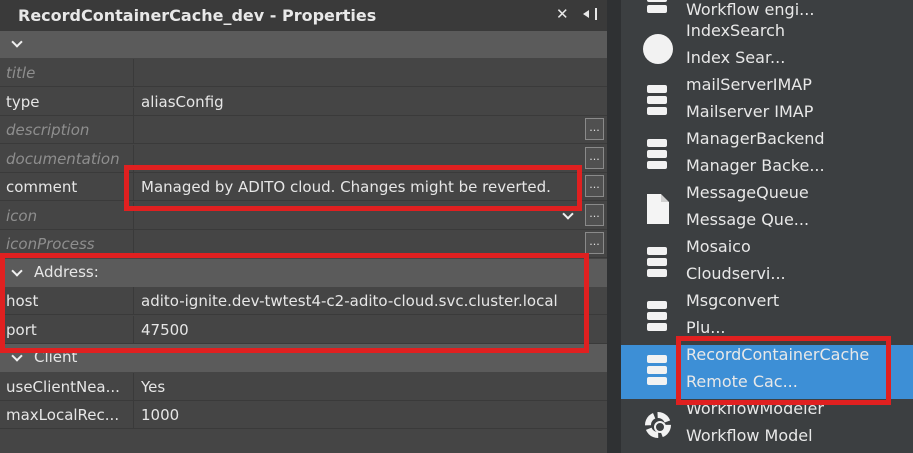 The width and height of the screenshot is (913, 453). I want to click on property-row-maxLocalRec: maxLocalRec... 1000, so click(303, 415).